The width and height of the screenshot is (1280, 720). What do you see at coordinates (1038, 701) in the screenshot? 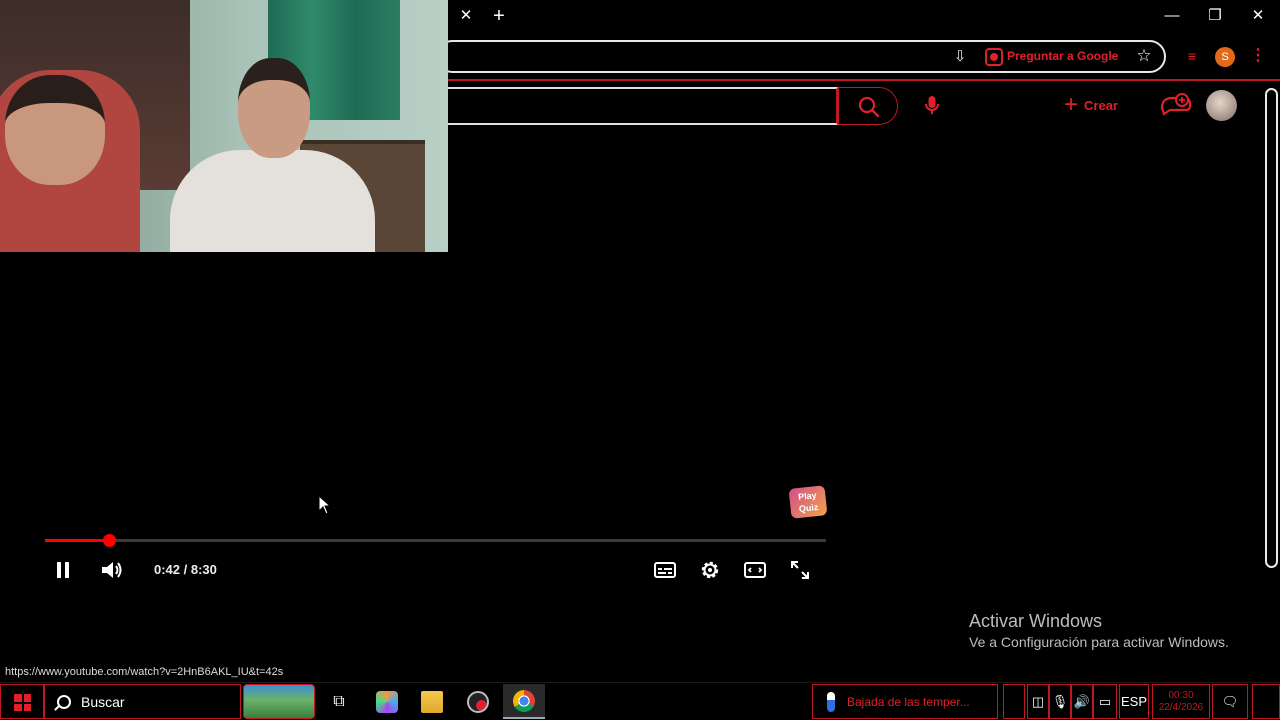
I see `camera-icon: ◫` at bounding box center [1038, 701].